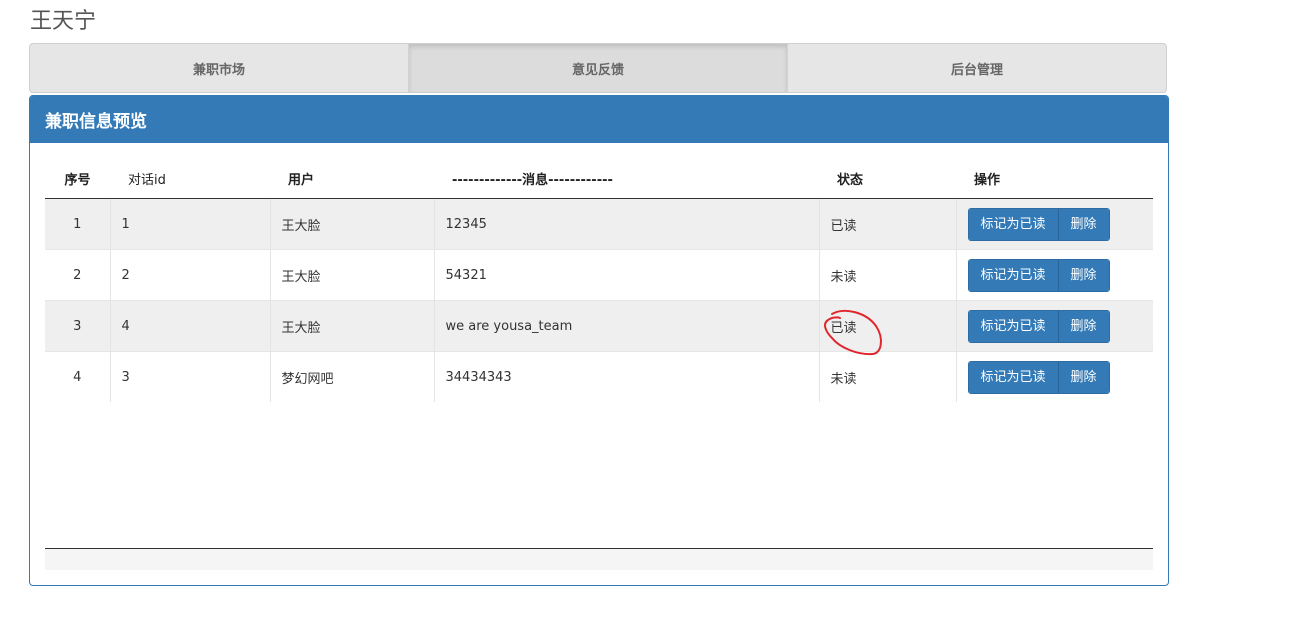 This screenshot has height=623, width=1290. I want to click on cell-dialog-id: 4, so click(189, 326).